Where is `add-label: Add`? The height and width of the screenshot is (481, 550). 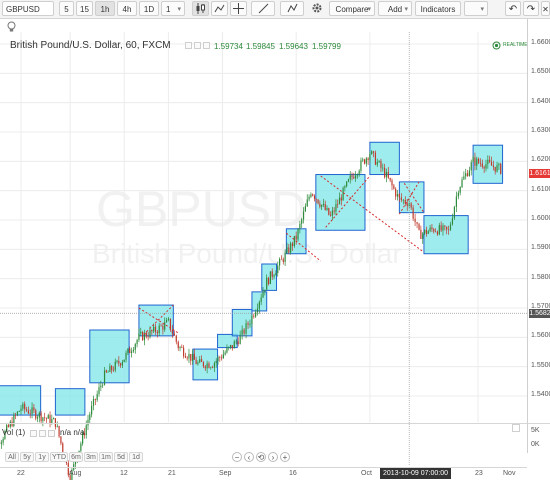
add-label: Add is located at coordinates (395, 9).